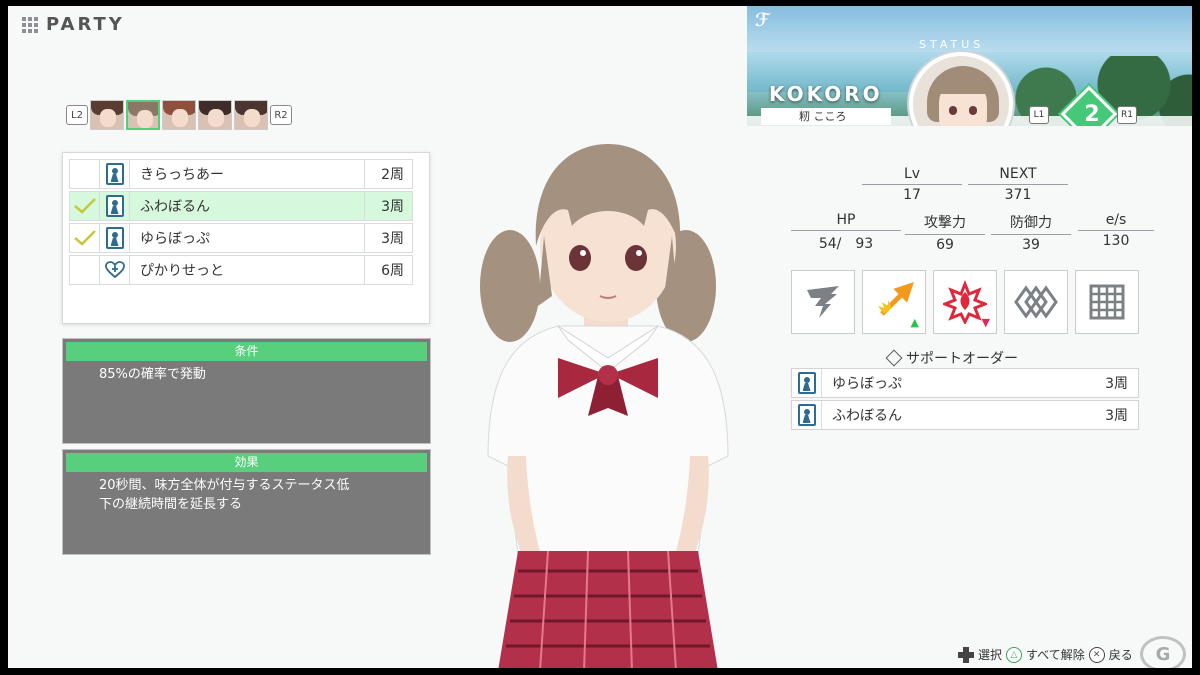 The width and height of the screenshot is (1200, 675). I want to click on order-row-yurapoppu: ゆらぼっぷ 3周, so click(241, 238).